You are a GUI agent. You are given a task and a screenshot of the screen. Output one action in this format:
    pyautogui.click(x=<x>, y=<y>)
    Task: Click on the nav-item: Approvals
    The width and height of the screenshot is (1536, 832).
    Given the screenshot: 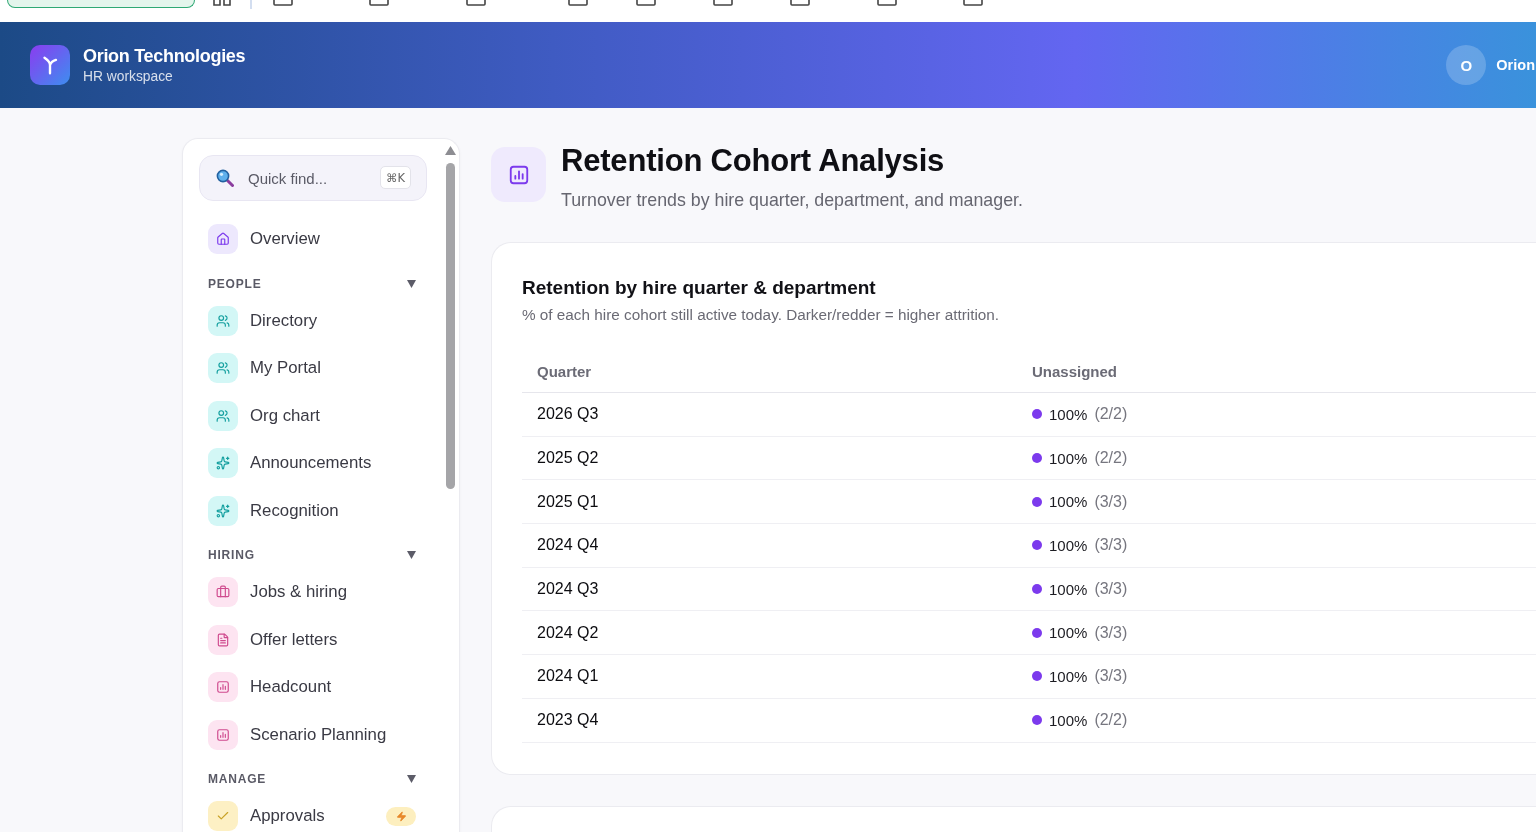 What is the action you would take?
    pyautogui.click(x=313, y=816)
    